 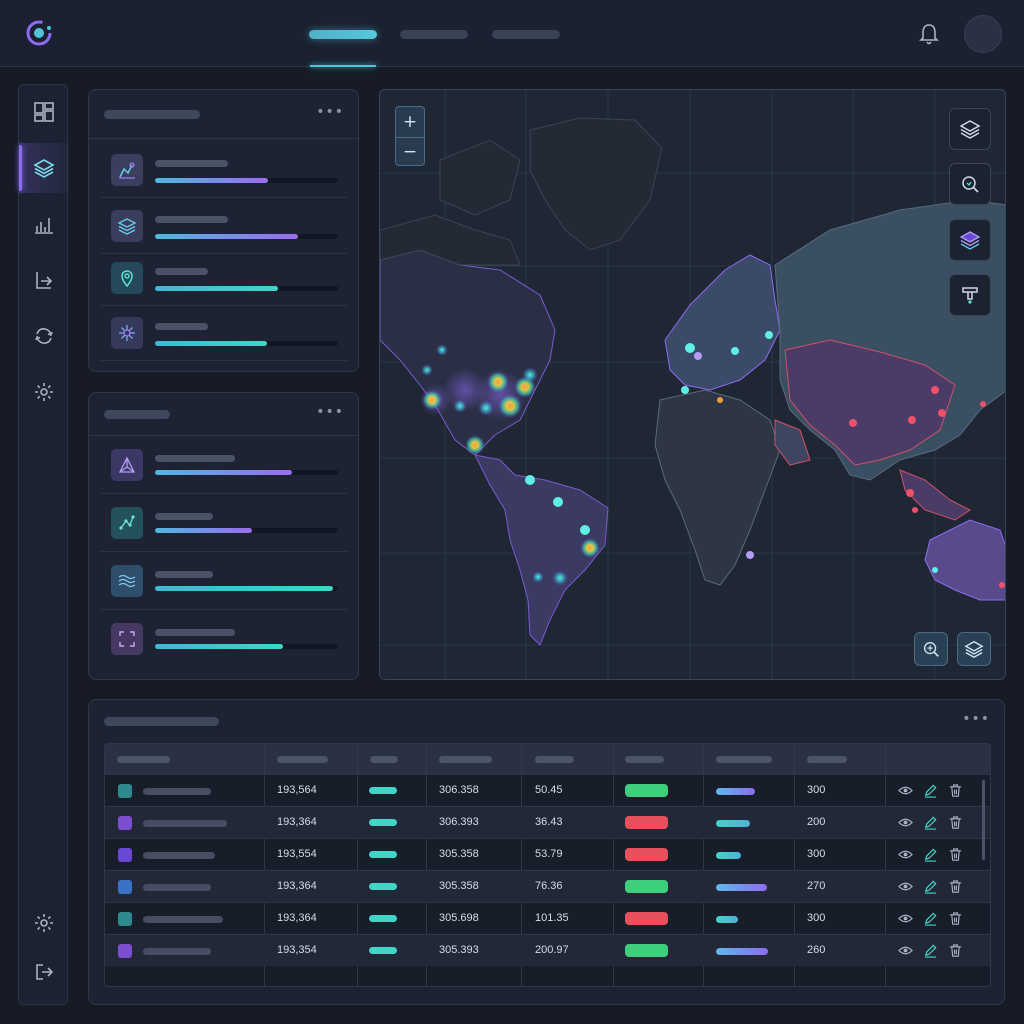 I want to click on map-layers-button, so click(x=970, y=129).